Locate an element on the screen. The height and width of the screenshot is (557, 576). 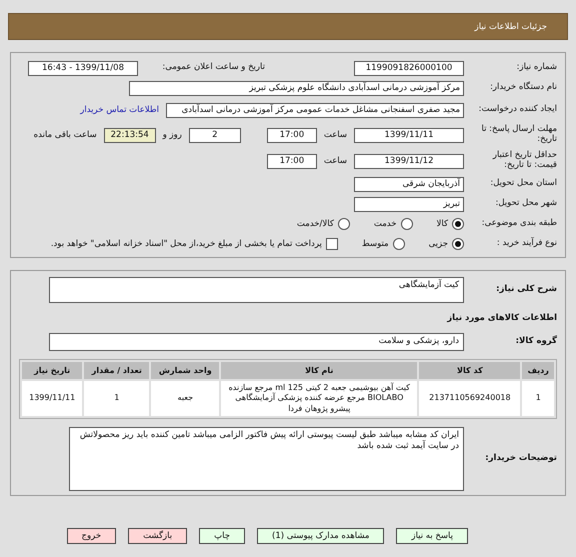
buyer-field: مرکز آموزشی درمانی اسدآبادی دانشگاه علوم پزشکی تبریز is located at coordinates (296, 88).